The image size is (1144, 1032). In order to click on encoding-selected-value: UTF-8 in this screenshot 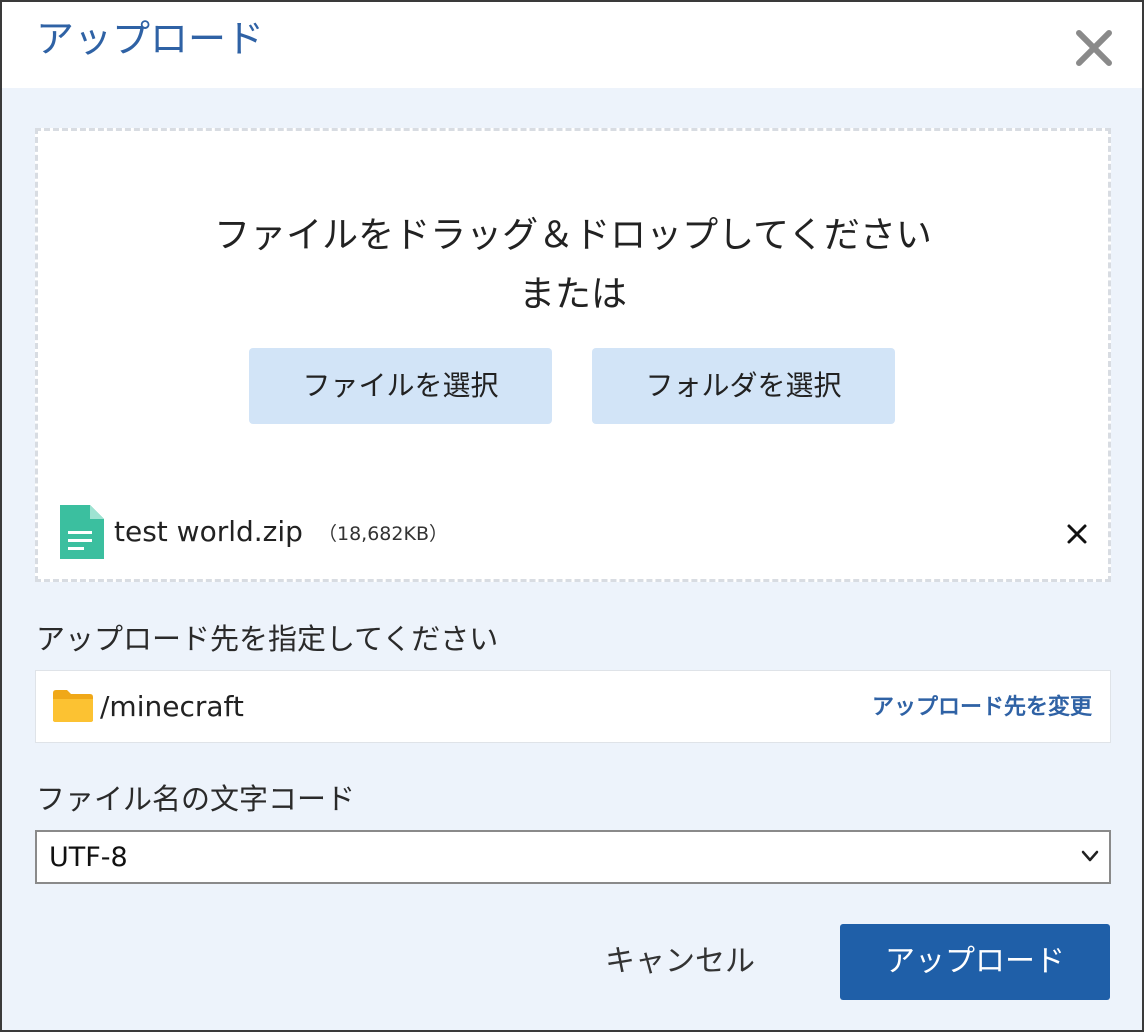, I will do `click(88, 857)`.